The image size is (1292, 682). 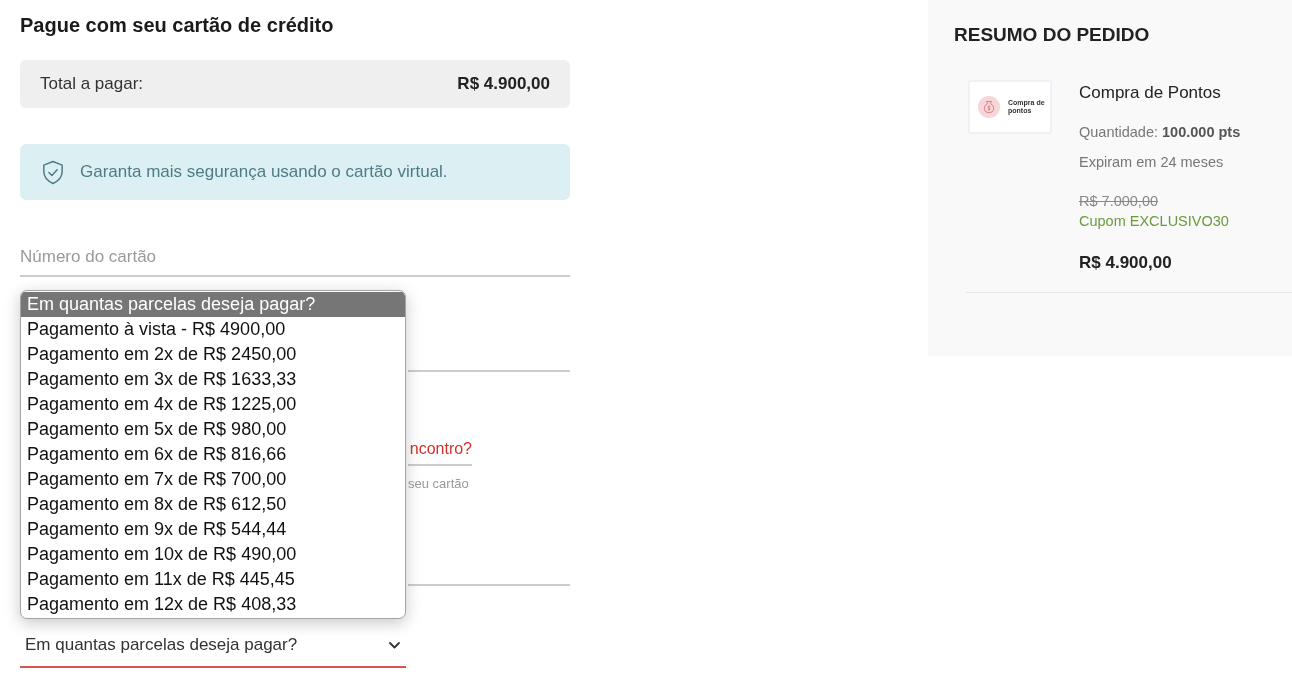 I want to click on original-price: R$ 7.000,00, so click(x=1118, y=201).